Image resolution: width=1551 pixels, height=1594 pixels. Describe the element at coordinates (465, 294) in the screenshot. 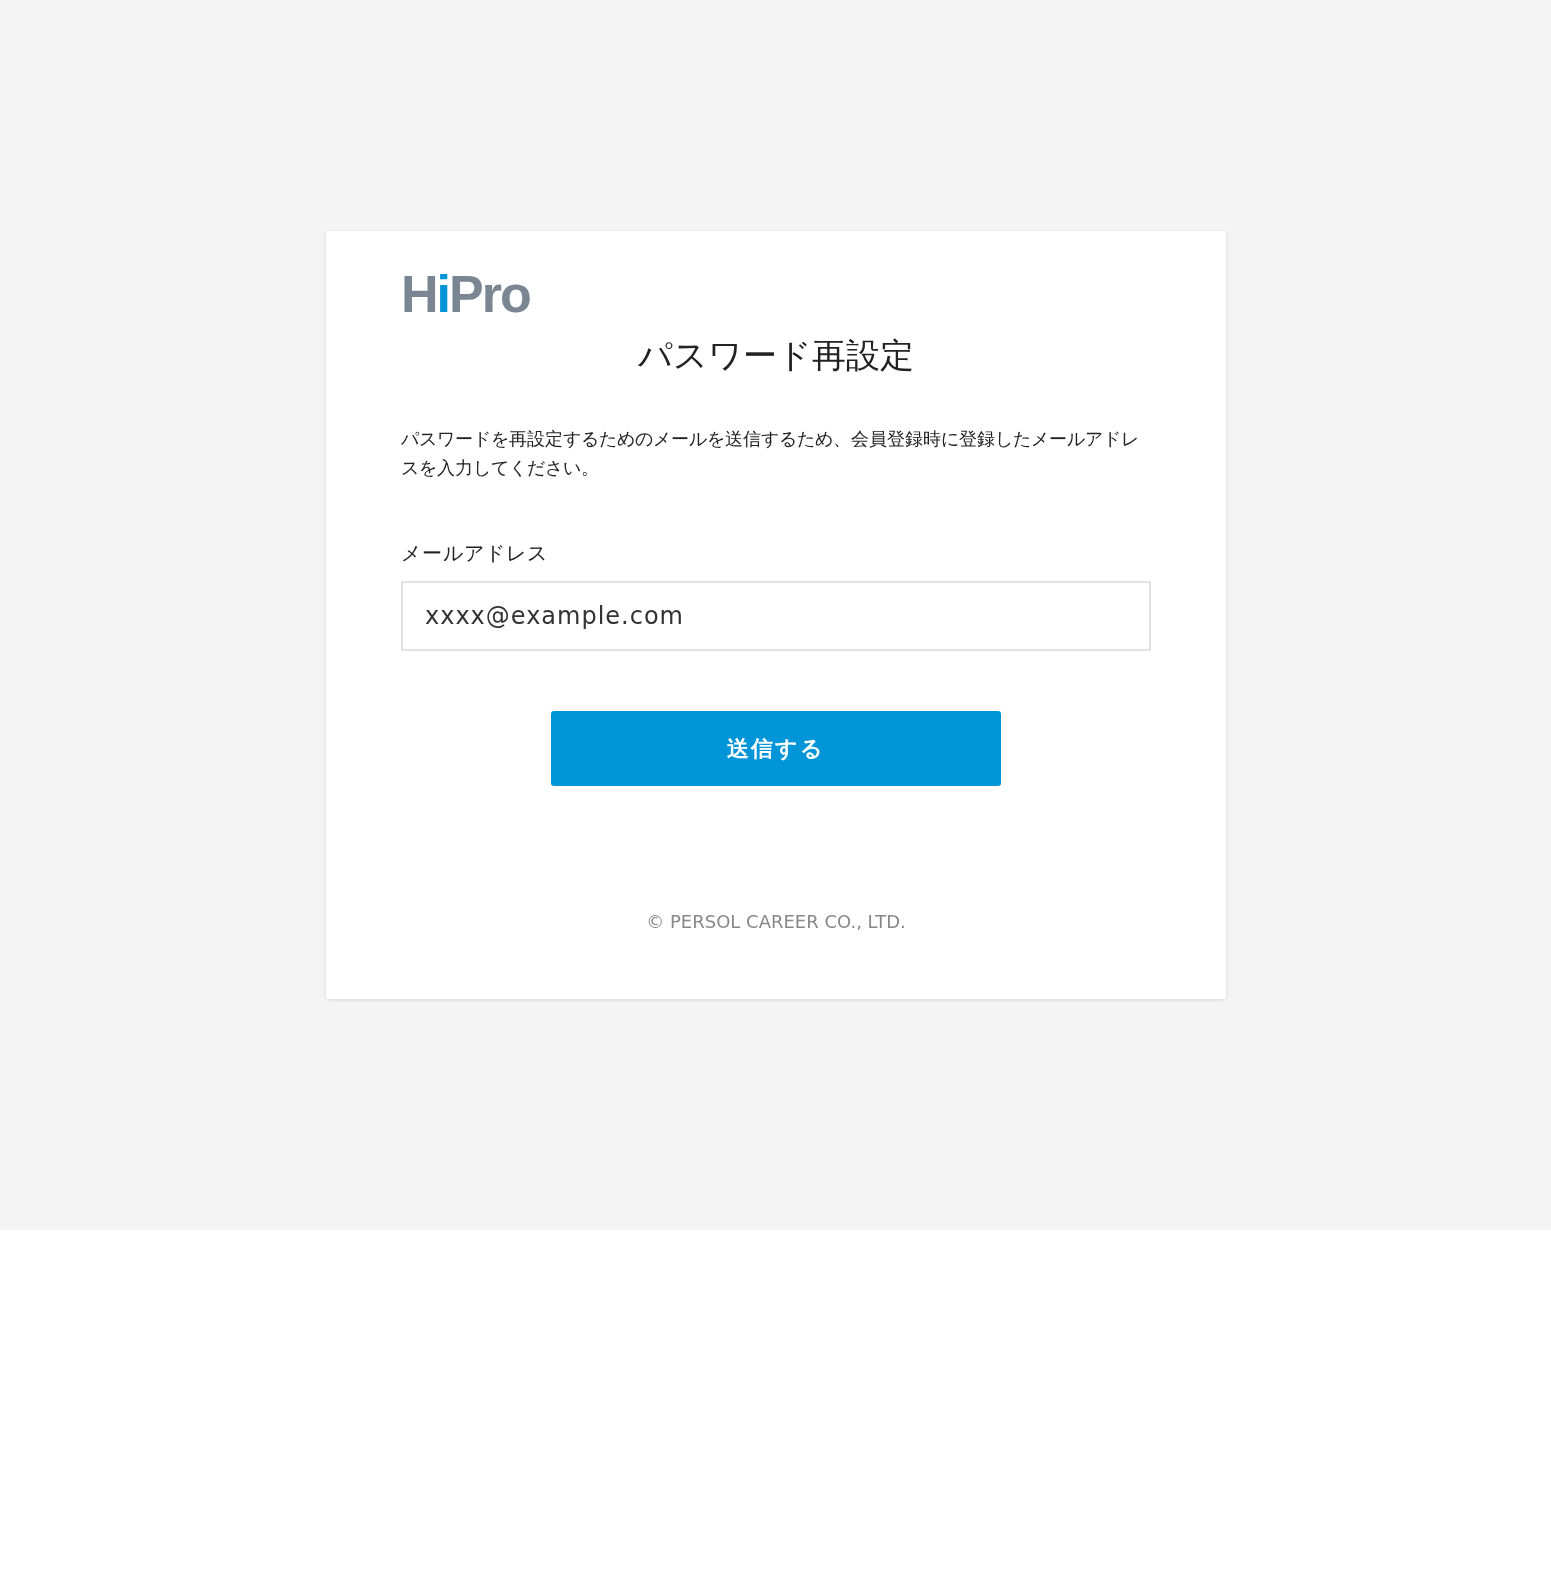

I see `logo: HiPro` at that location.